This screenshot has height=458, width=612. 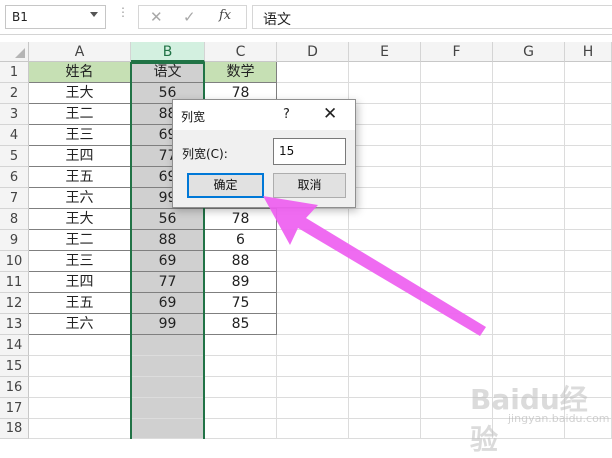 I want to click on watermark-url: jingyan.baidu.com, so click(x=559, y=418).